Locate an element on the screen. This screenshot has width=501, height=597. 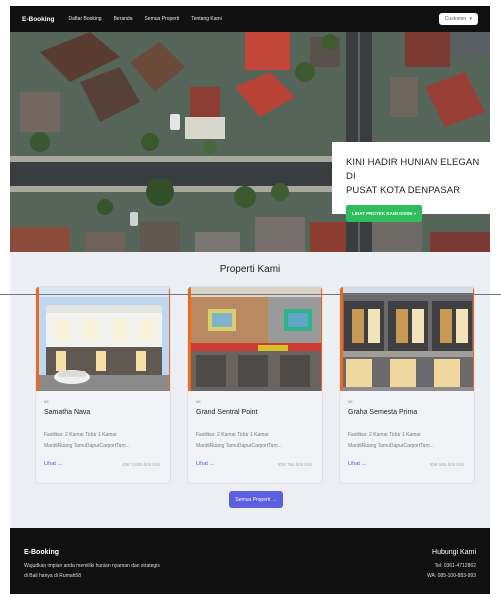
nav-link-daftar-booking: Daftar Booking is located at coordinates (85, 19).